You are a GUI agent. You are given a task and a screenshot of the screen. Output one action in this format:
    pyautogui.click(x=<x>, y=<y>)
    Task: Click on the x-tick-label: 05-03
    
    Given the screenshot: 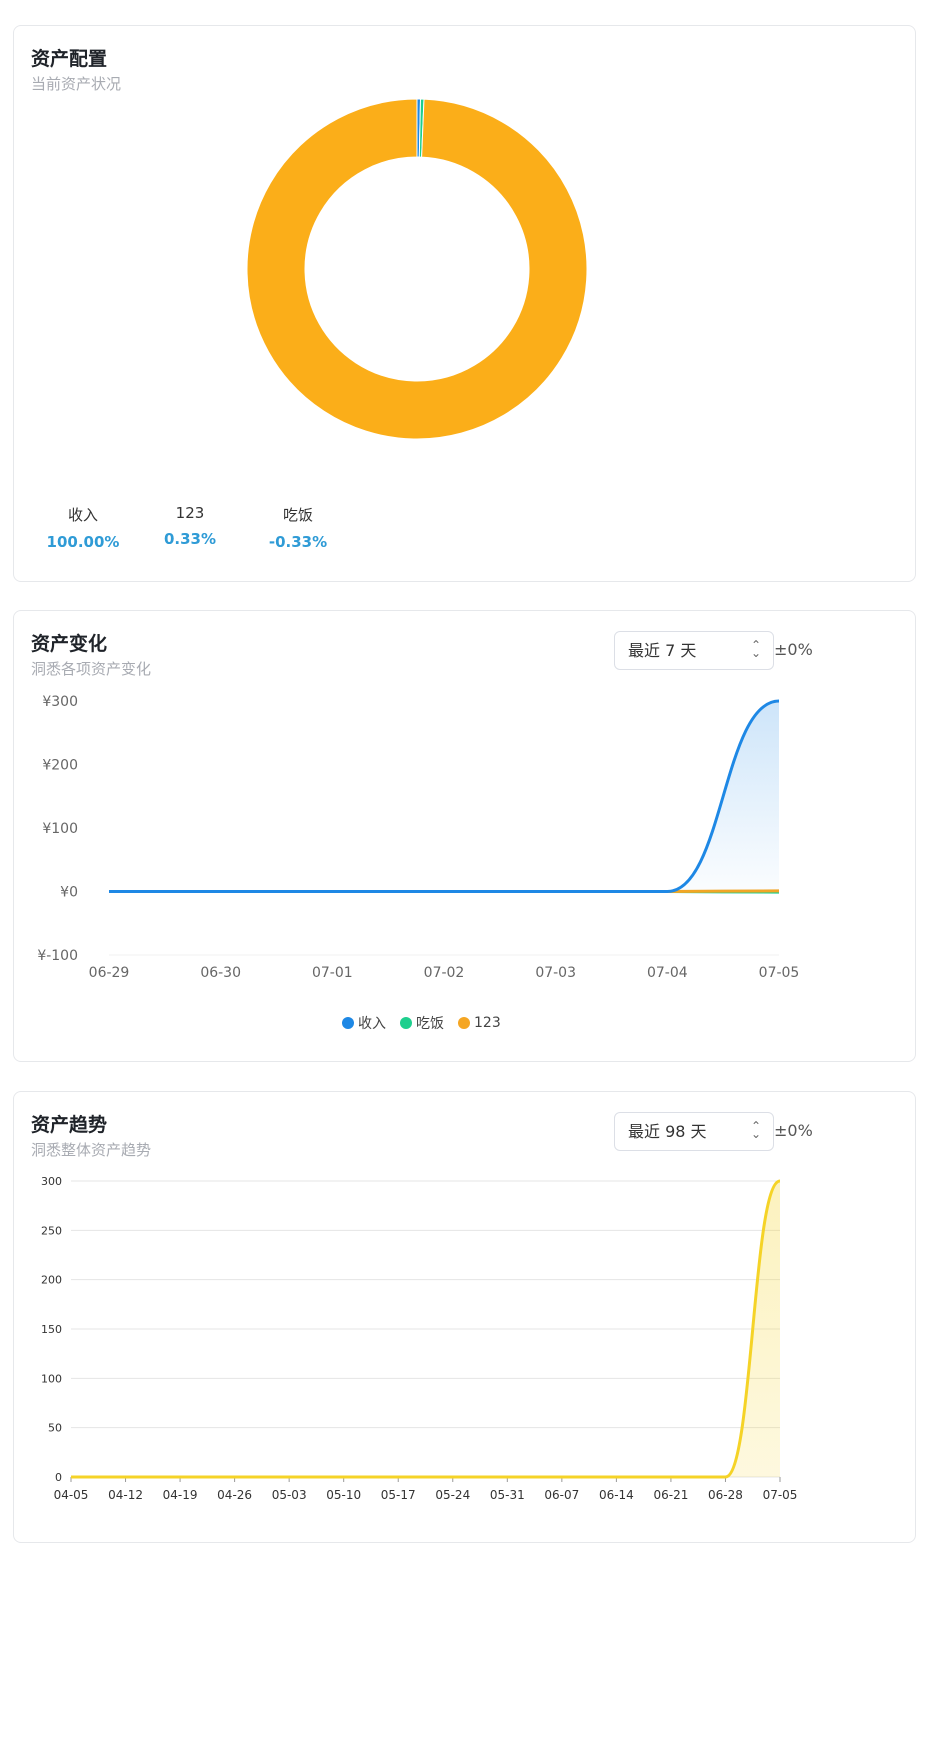 What is the action you would take?
    pyautogui.click(x=289, y=1495)
    